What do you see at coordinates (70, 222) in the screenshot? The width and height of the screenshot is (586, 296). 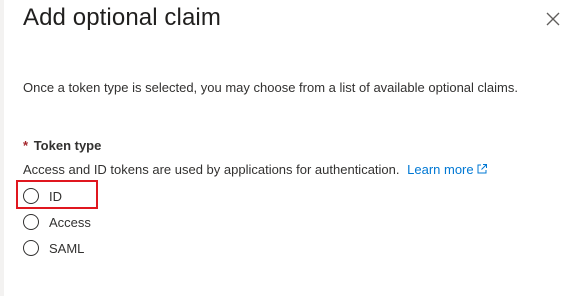 I see `radio-label-access: Access` at bounding box center [70, 222].